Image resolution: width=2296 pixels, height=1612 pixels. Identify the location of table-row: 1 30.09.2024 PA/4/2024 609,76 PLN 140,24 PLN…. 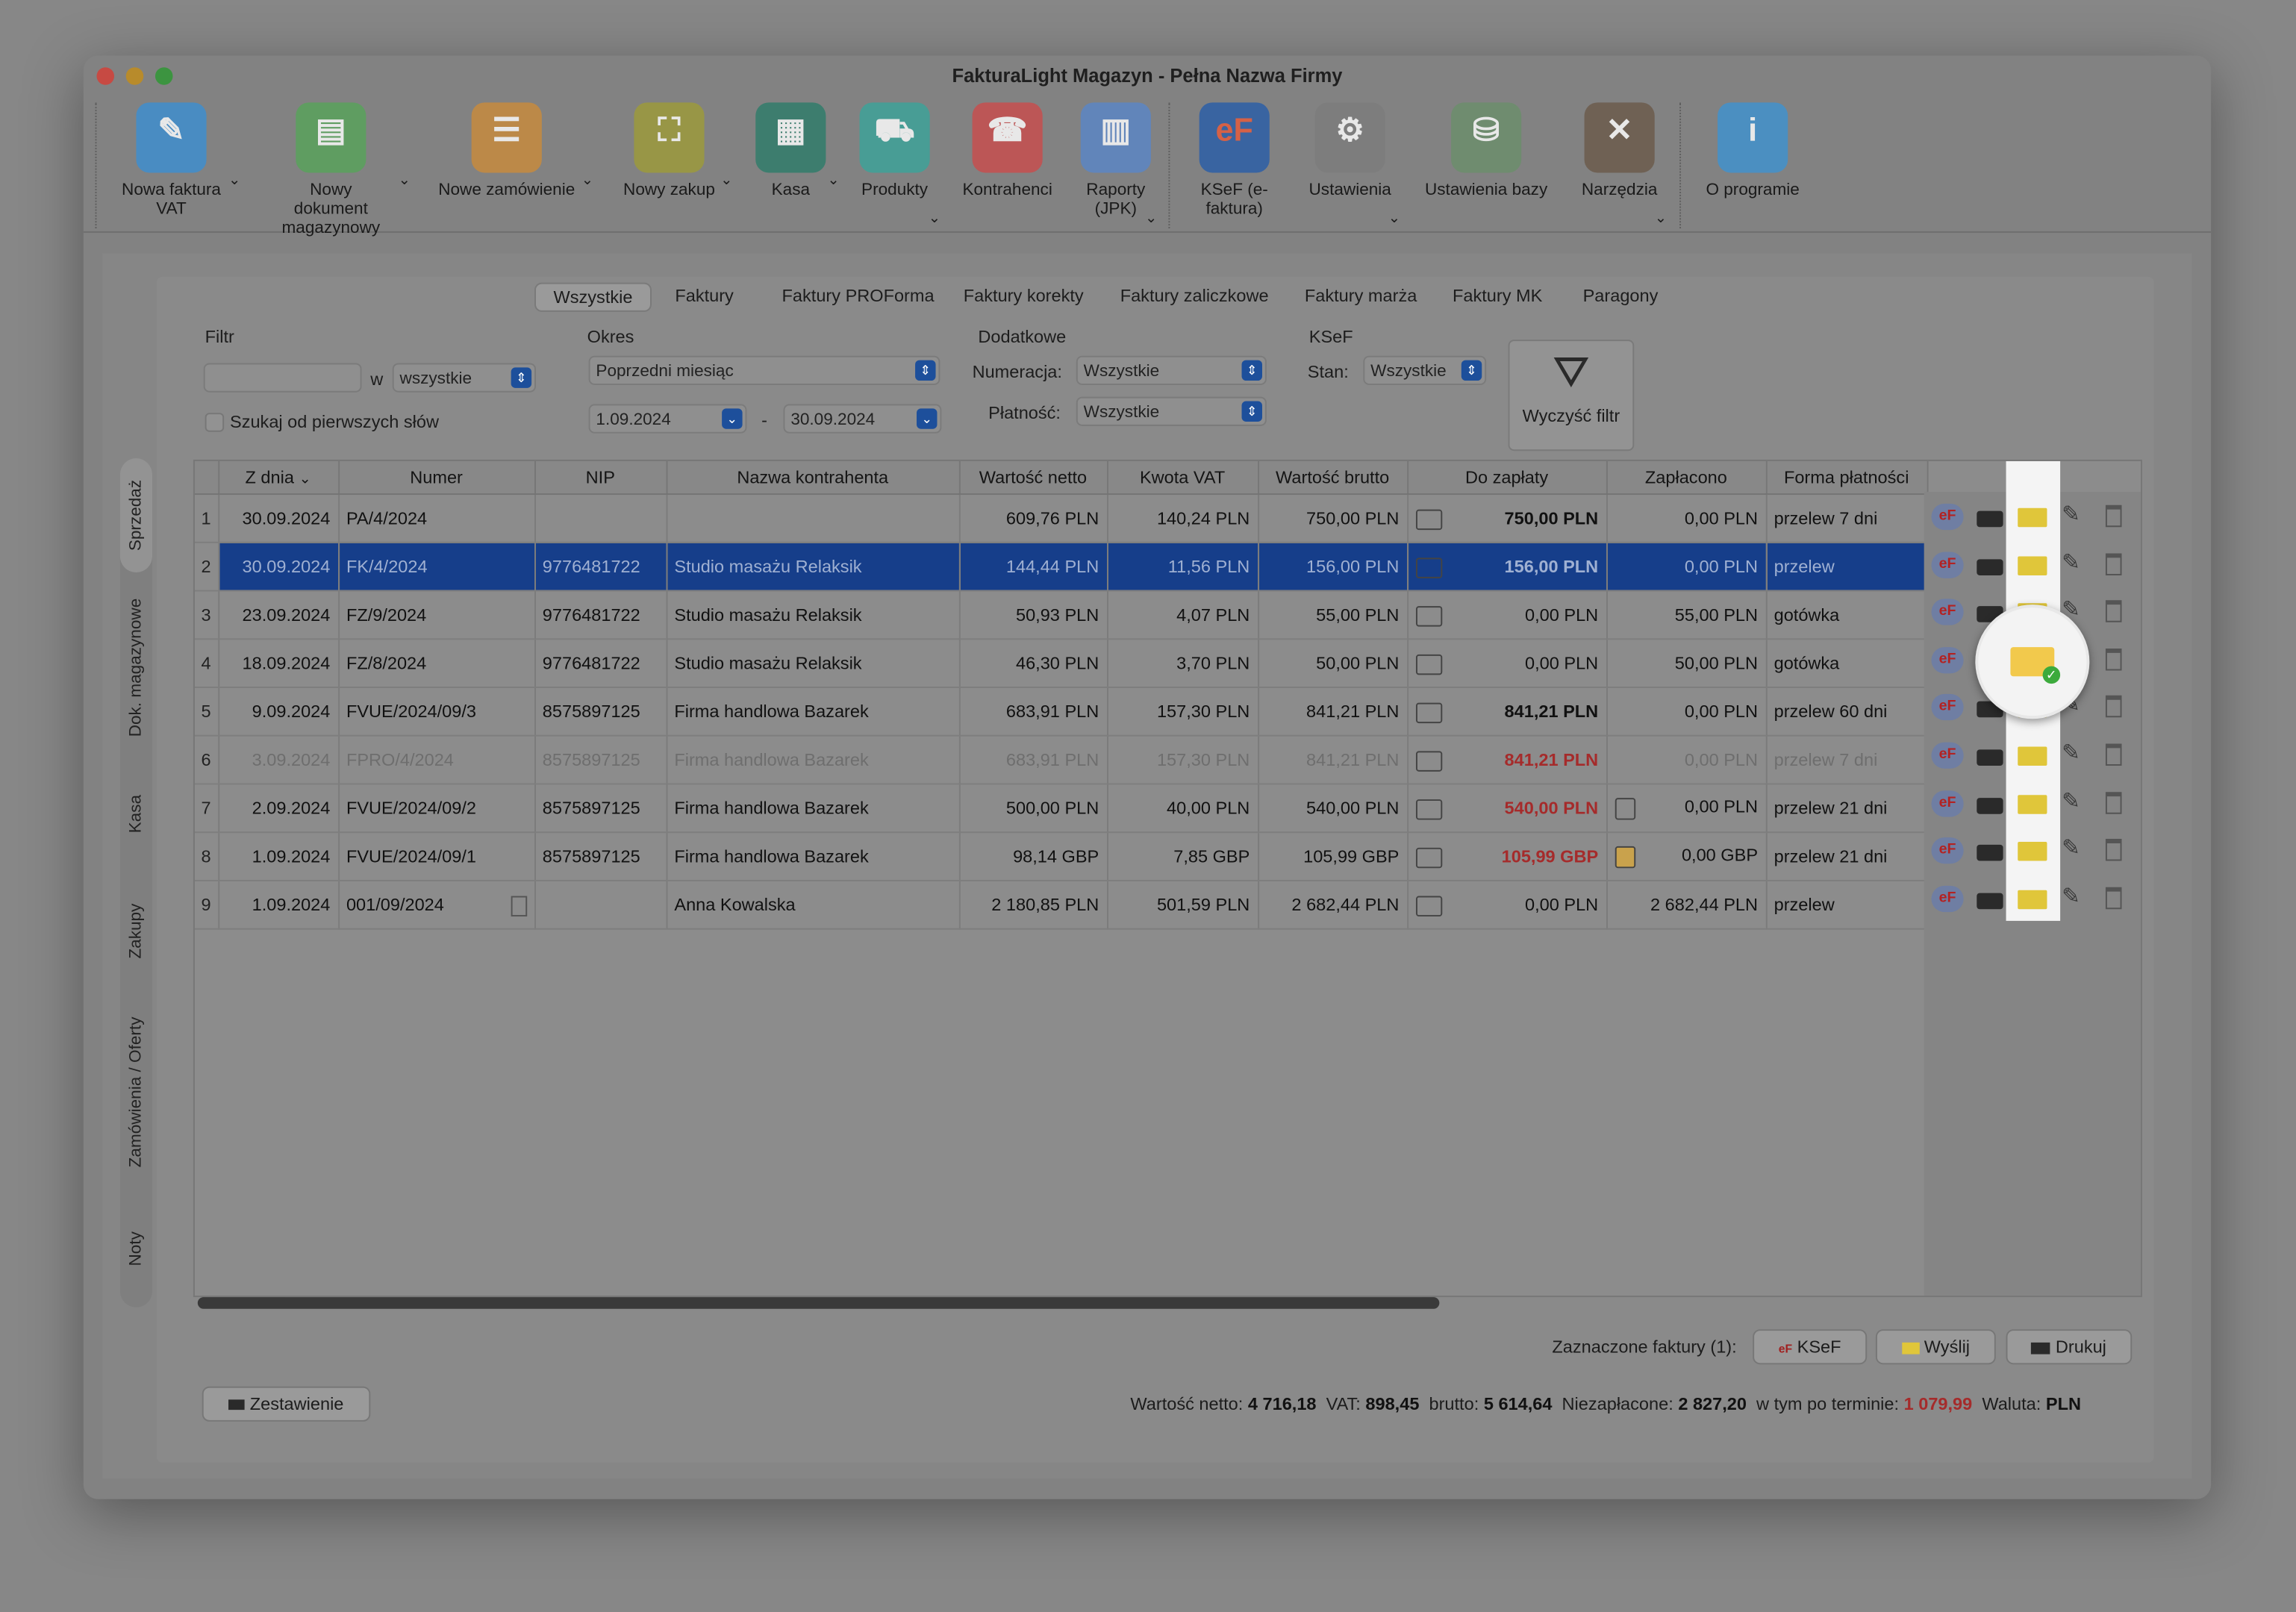
(1061, 519).